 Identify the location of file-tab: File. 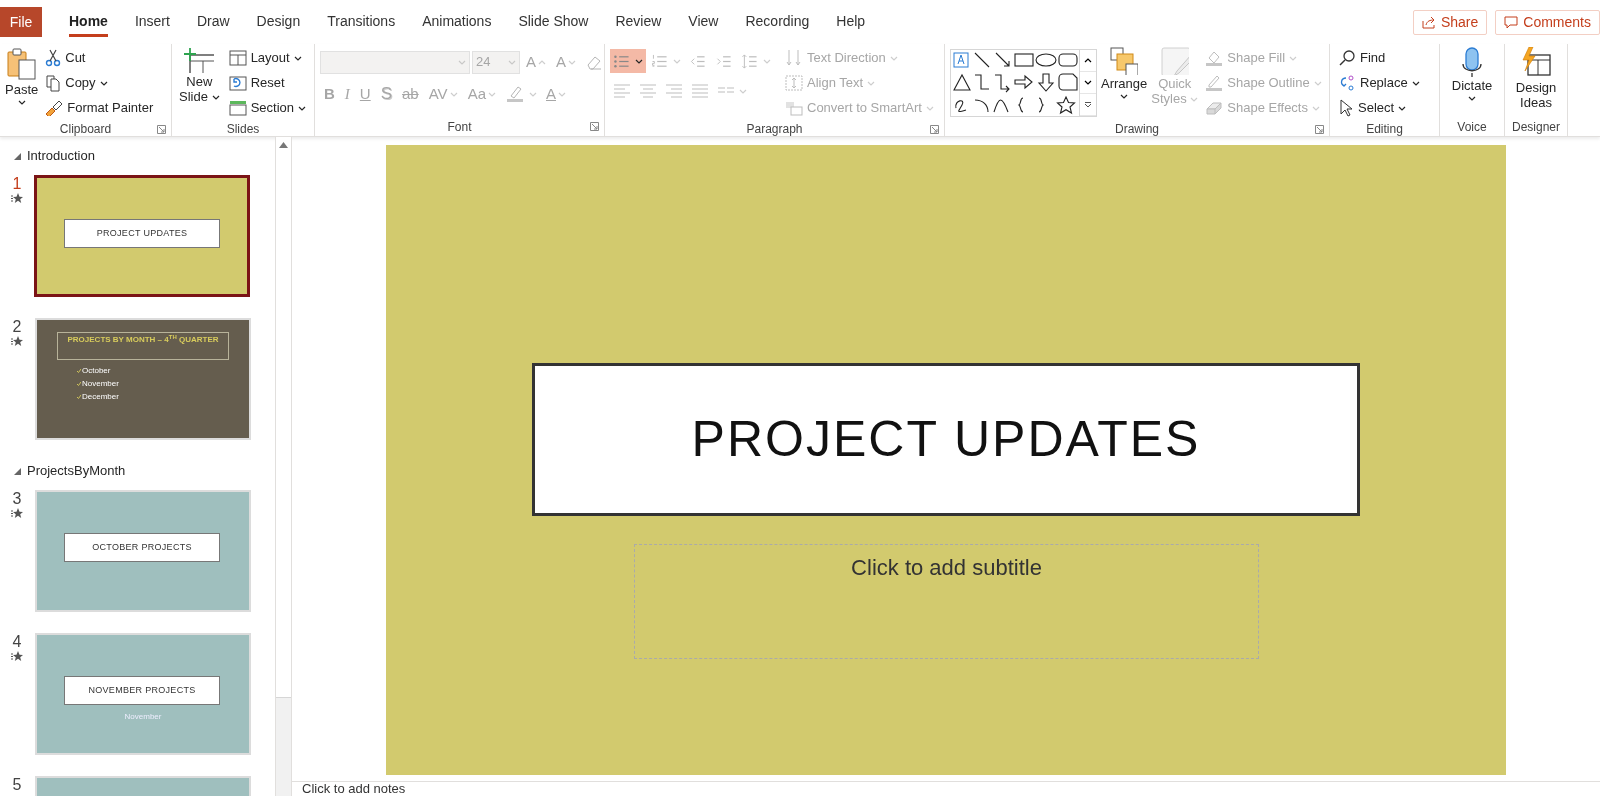
(21, 22).